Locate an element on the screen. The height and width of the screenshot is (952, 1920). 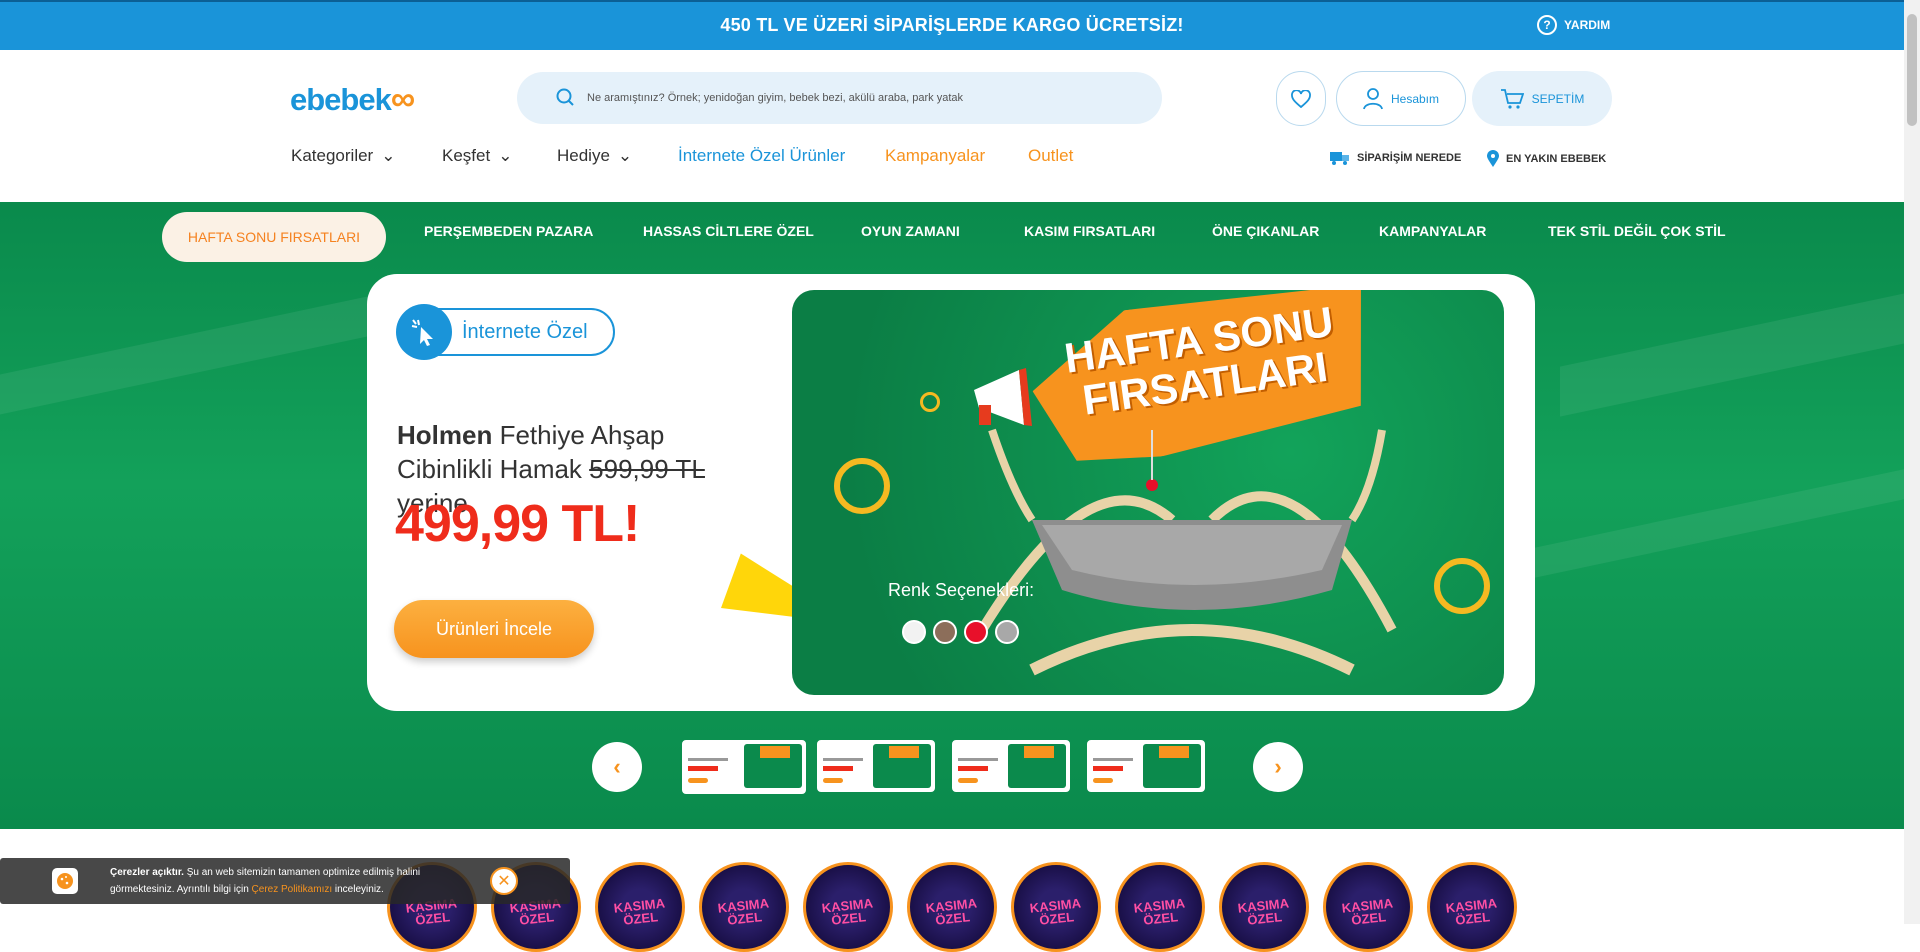
color-options-label: Renk Seçenekleri: is located at coordinates (961, 590).